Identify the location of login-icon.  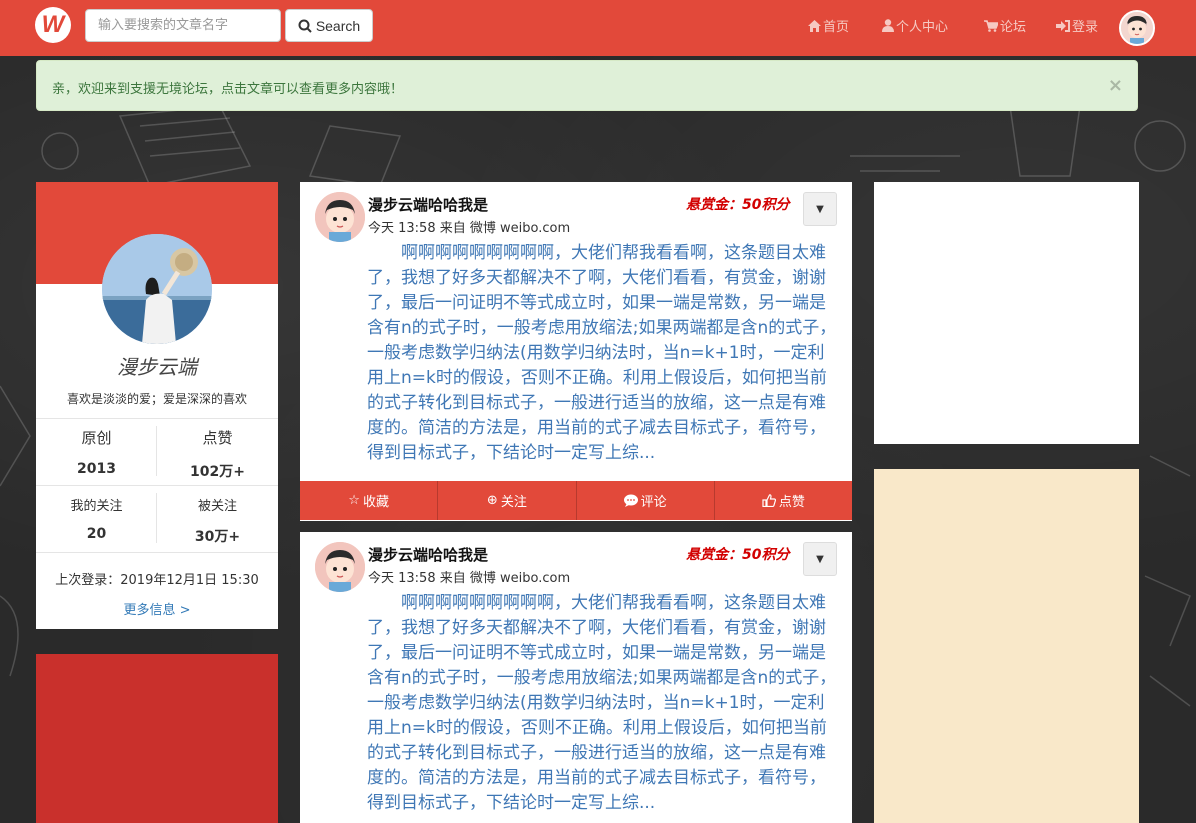
(1063, 25).